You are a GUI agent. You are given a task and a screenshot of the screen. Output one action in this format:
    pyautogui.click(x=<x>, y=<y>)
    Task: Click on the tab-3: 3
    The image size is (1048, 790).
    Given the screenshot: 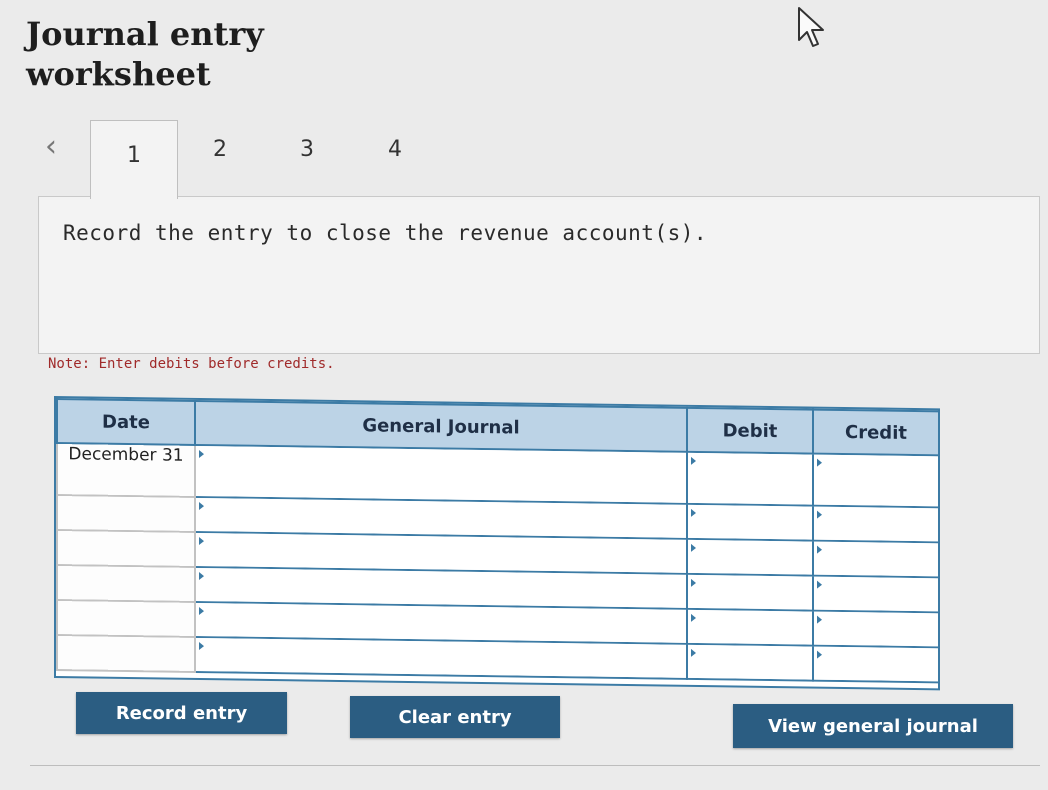 What is the action you would take?
    pyautogui.click(x=307, y=150)
    